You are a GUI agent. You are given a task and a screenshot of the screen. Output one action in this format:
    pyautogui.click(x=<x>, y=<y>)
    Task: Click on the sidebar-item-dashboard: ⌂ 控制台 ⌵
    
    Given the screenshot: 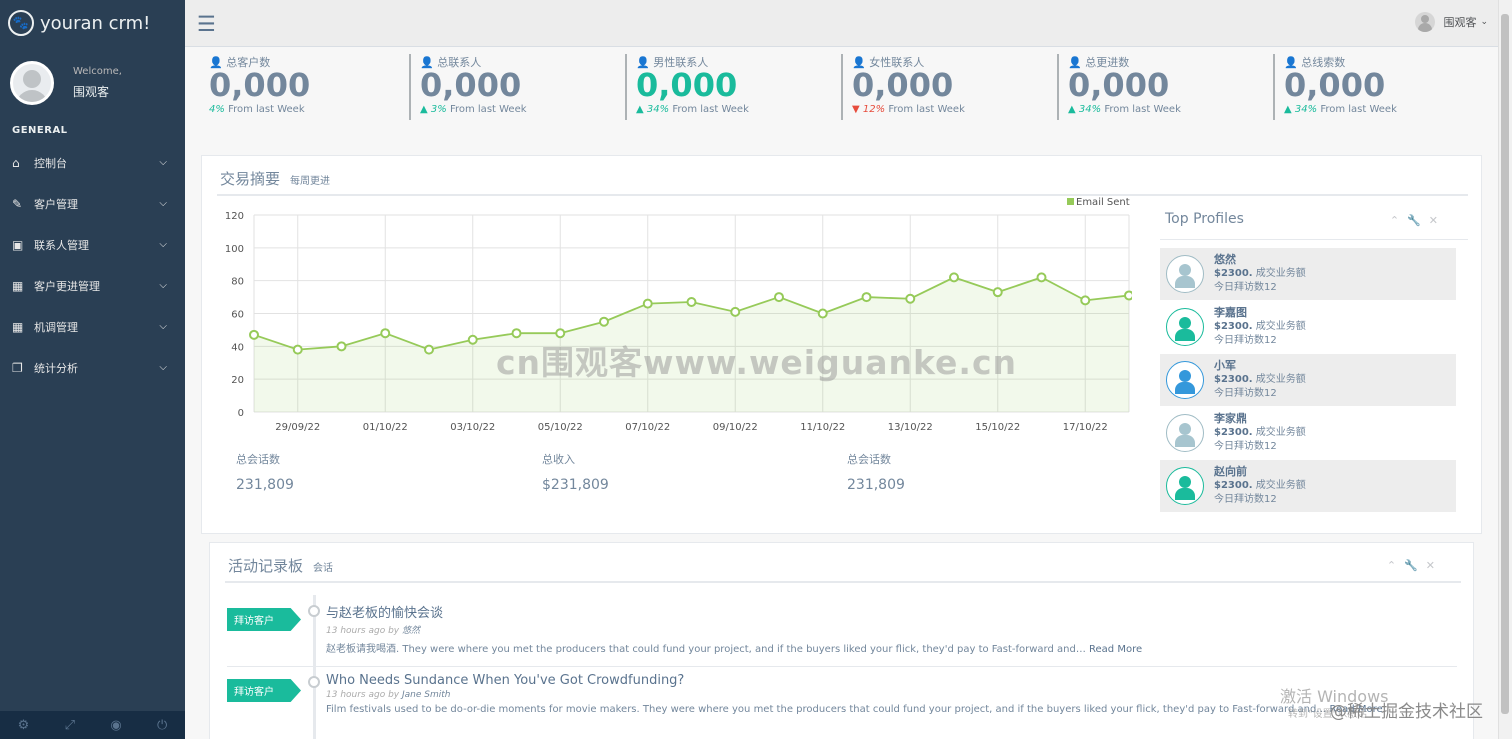 What is the action you would take?
    pyautogui.click(x=92, y=162)
    